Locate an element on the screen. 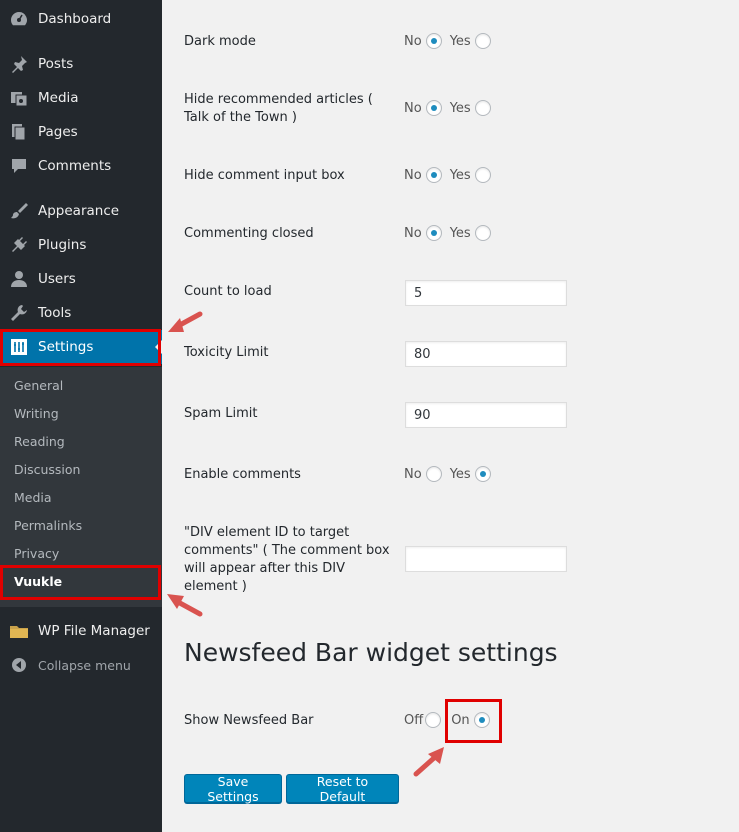 Image resolution: width=739 pixels, height=832 pixels. commenting-closed-radio-group: No Yes is located at coordinates (449, 233).